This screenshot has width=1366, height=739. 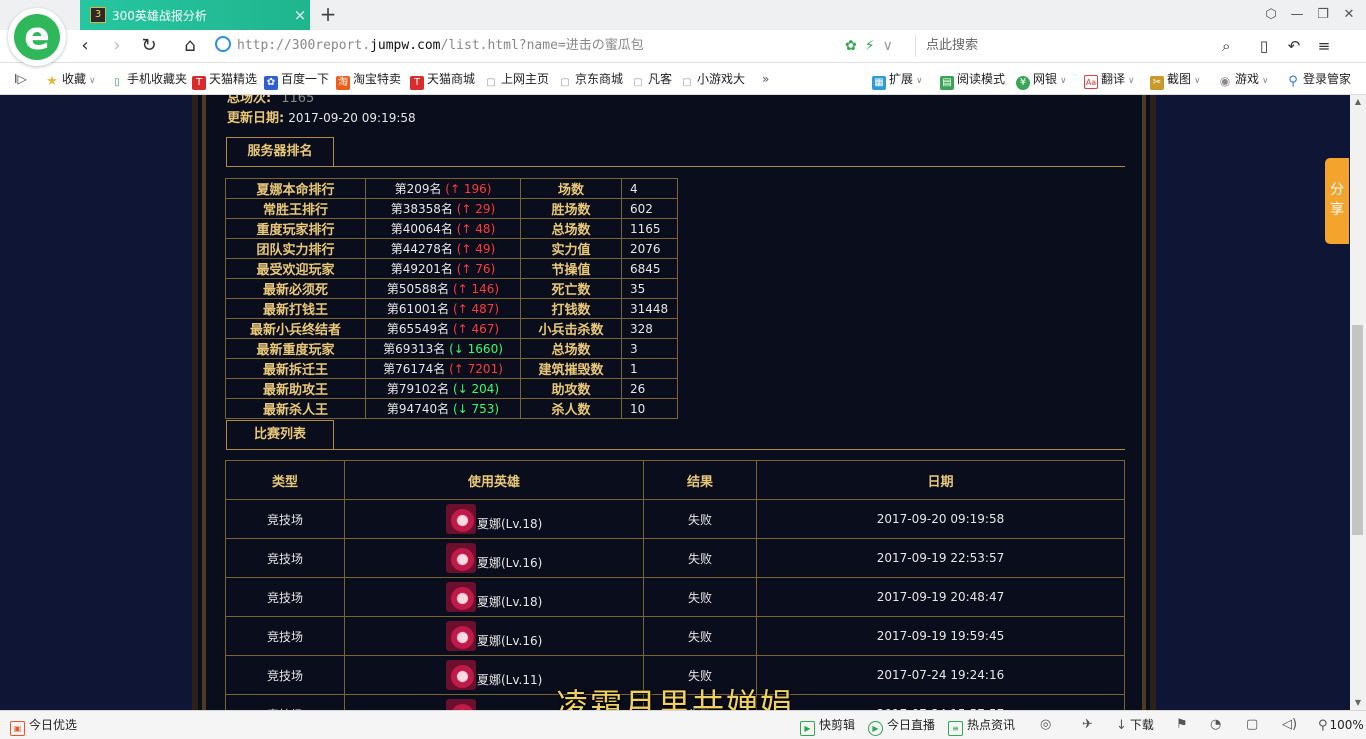 I want to click on toolbar-extensions: ▦ 扩展 ∨, so click(x=897, y=80).